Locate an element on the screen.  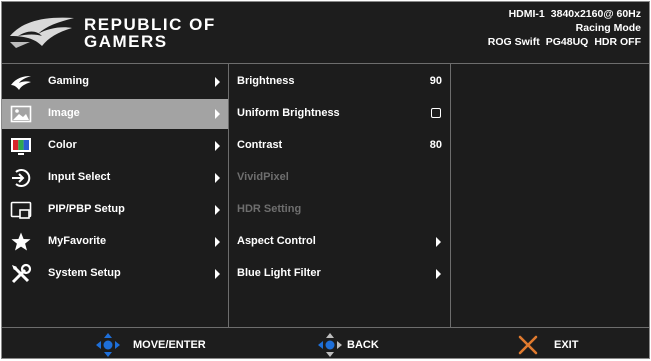
star-icon is located at coordinates (21, 241).